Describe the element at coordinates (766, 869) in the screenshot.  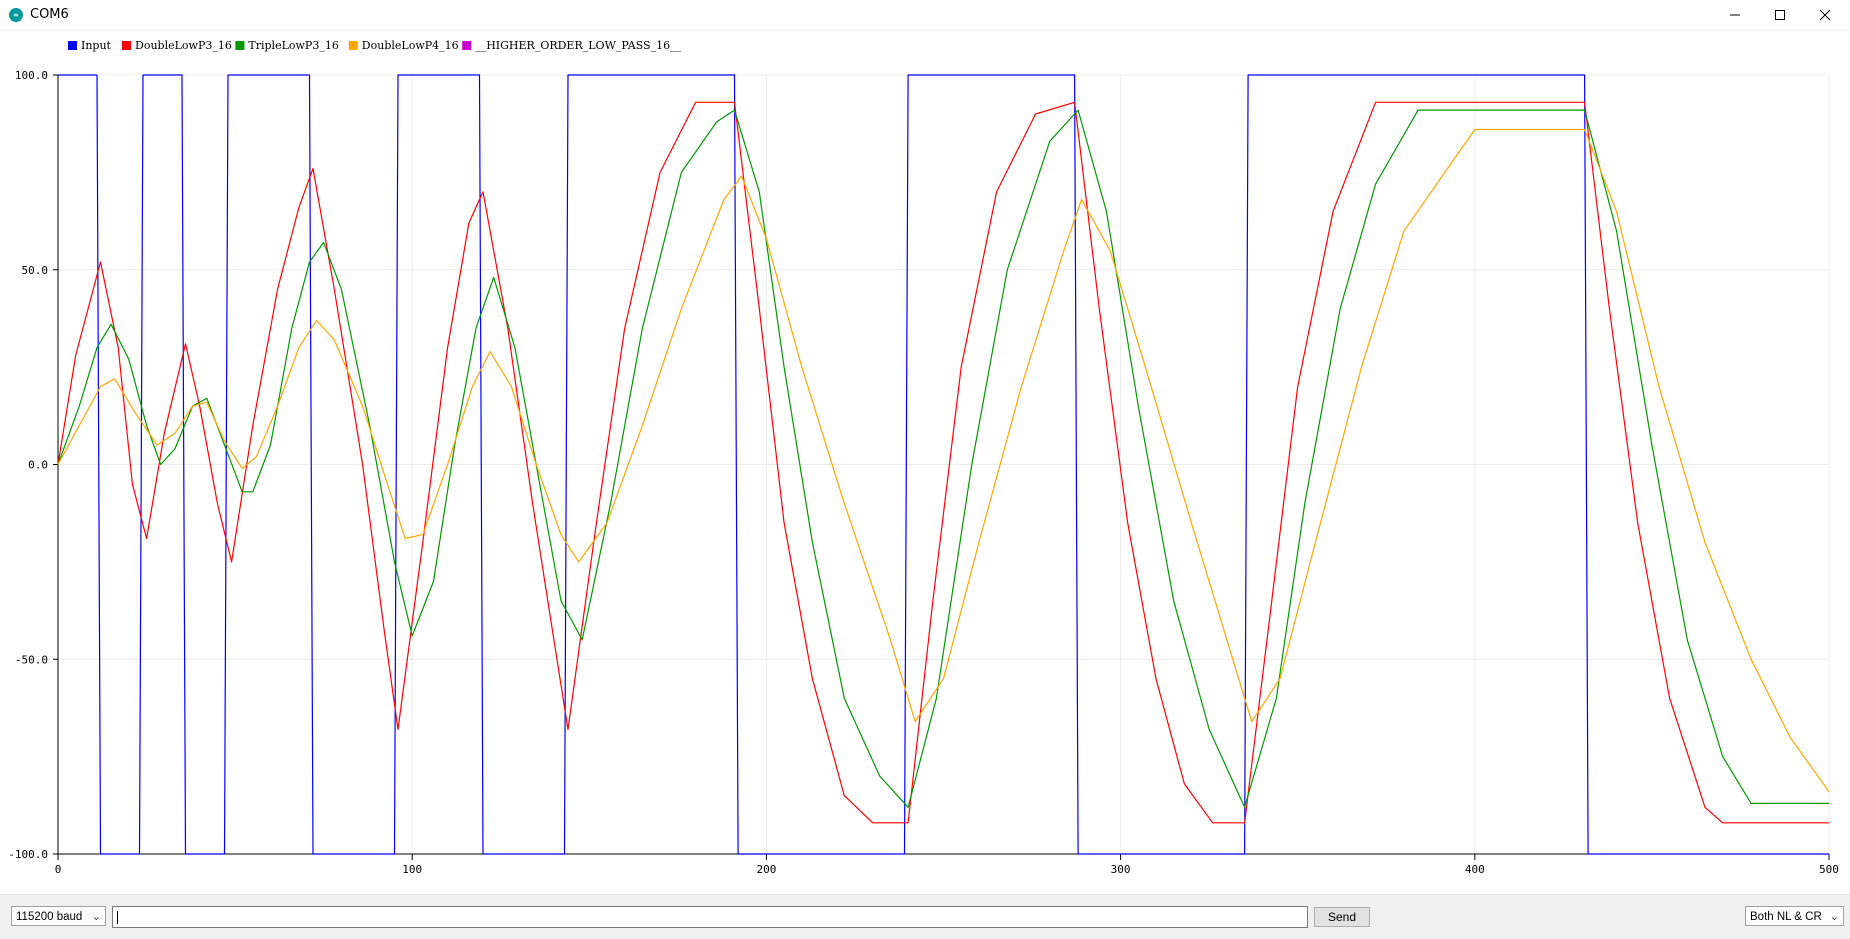
I see `x-tick-label: 200` at that location.